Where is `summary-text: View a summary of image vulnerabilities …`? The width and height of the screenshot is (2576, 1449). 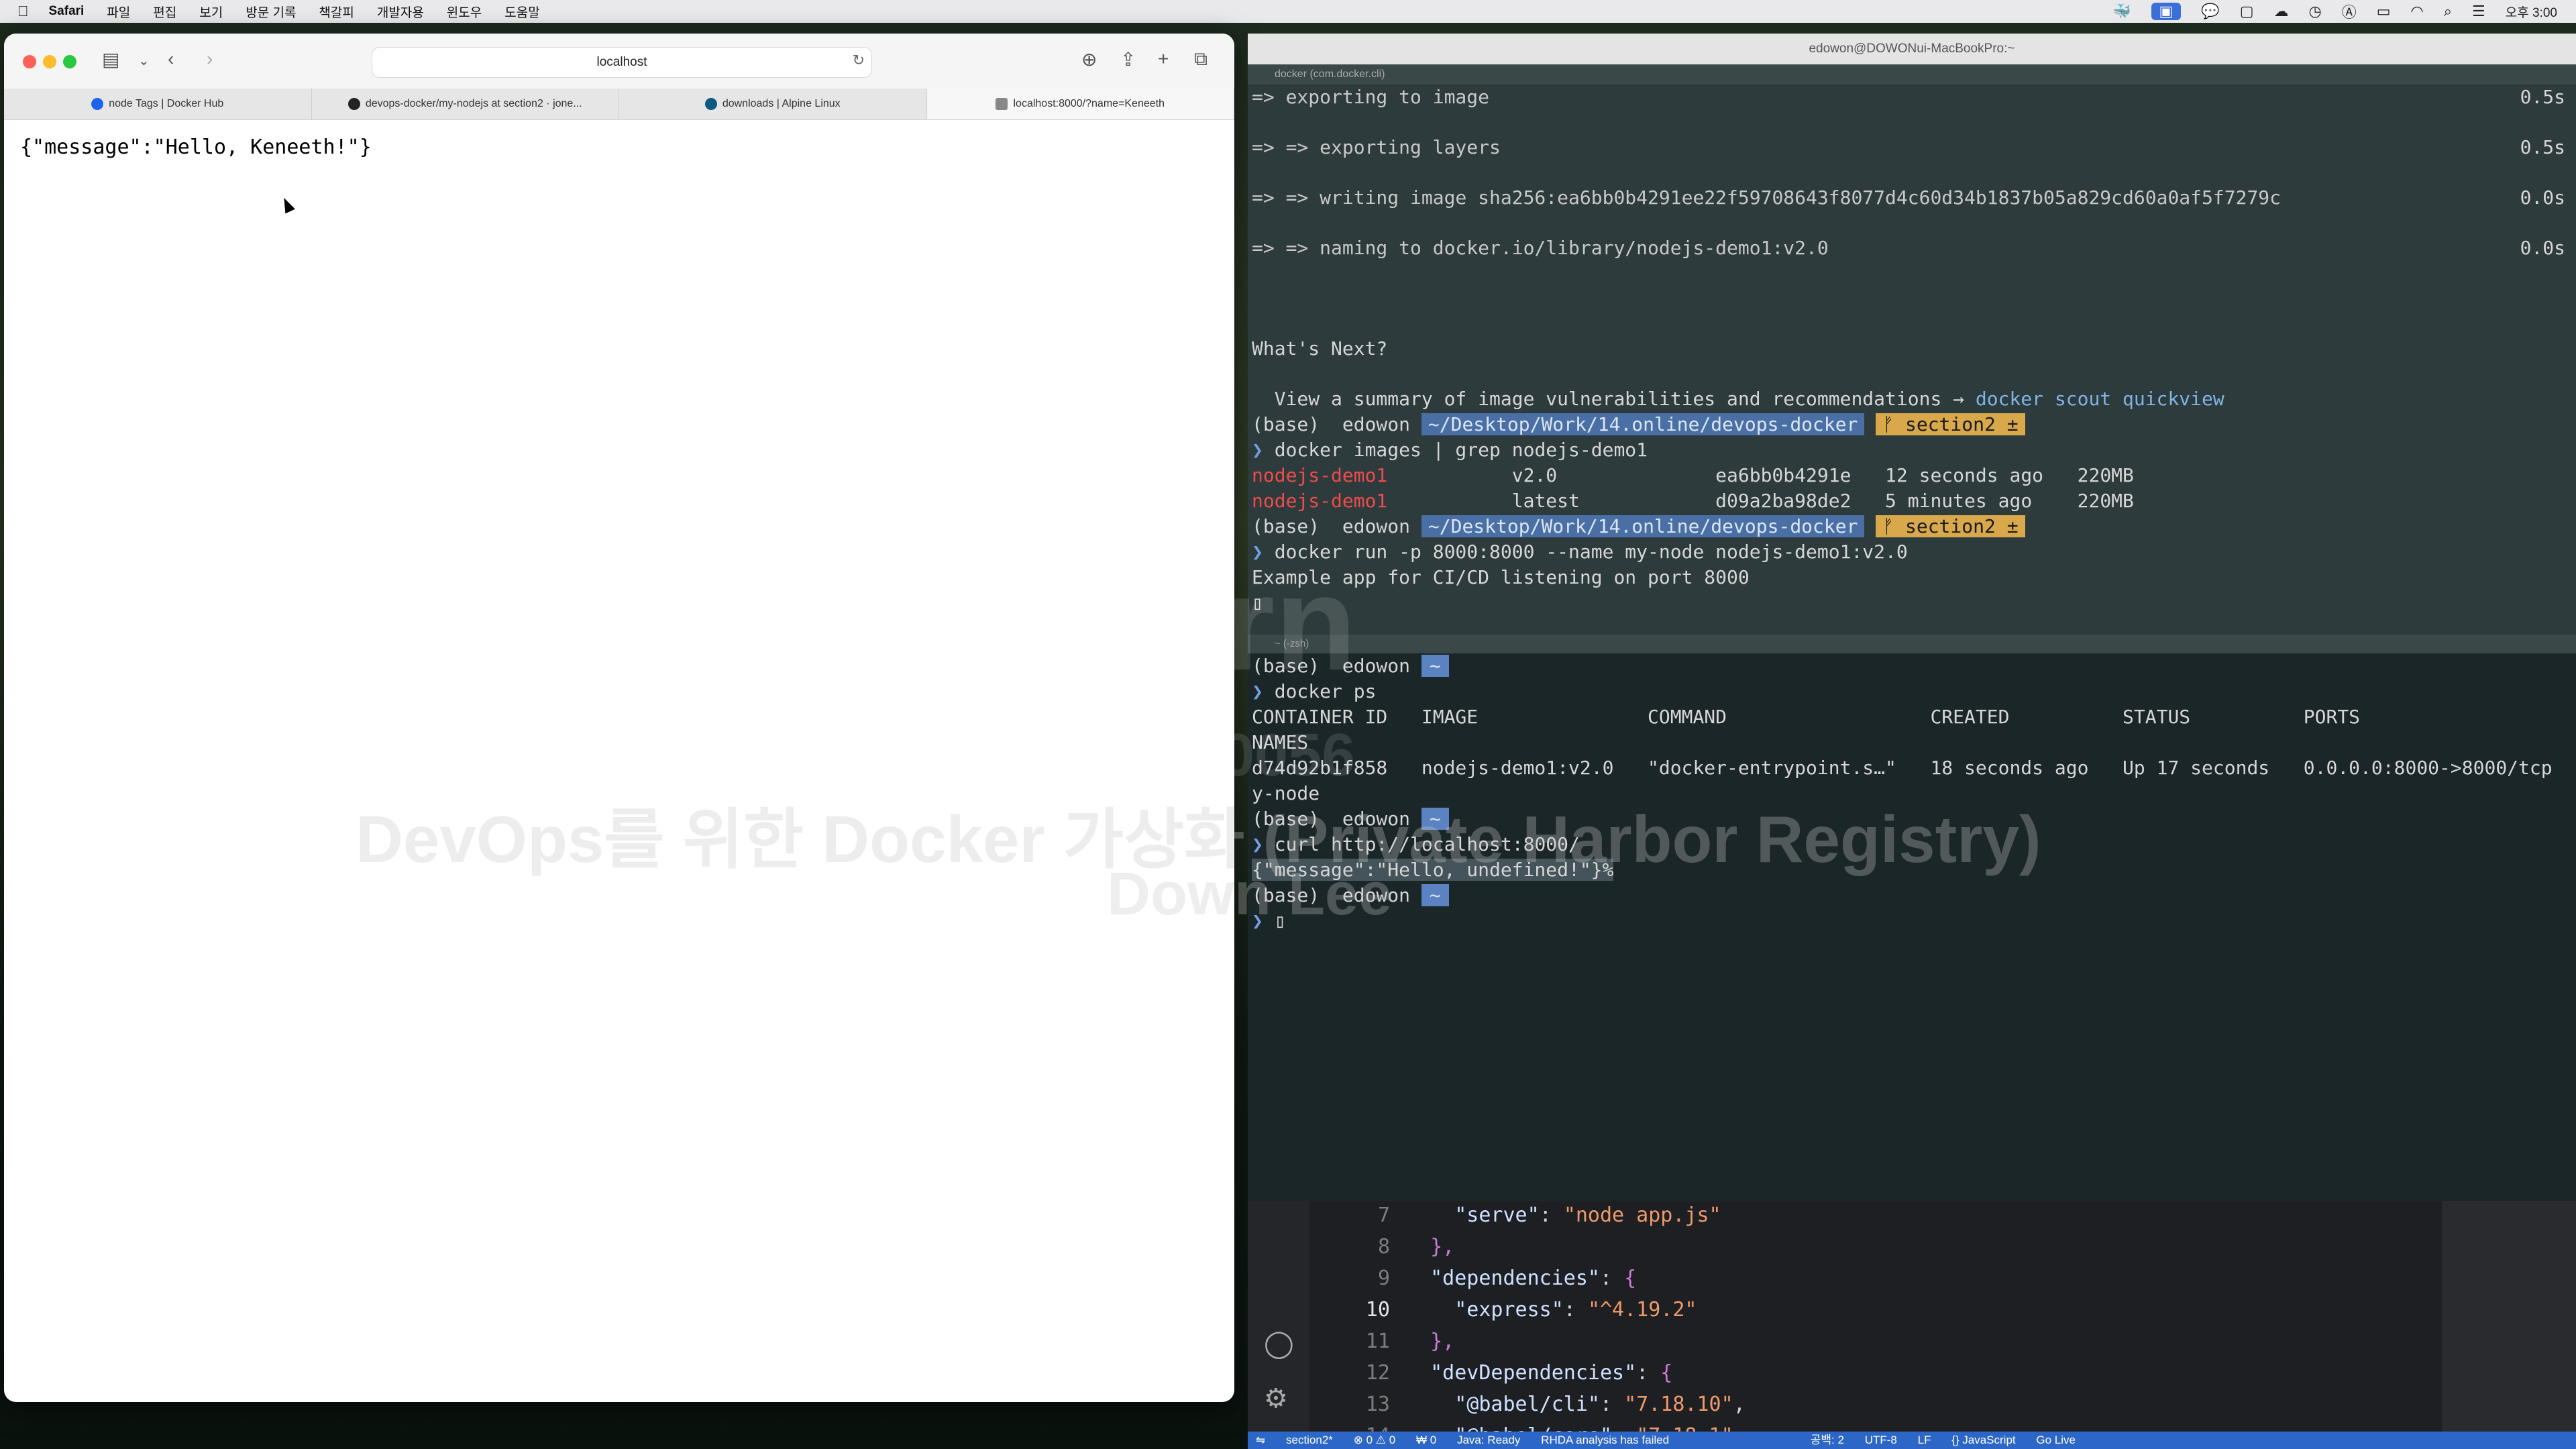 summary-text: View a summary of image vulnerabilities … is located at coordinates (1614, 399).